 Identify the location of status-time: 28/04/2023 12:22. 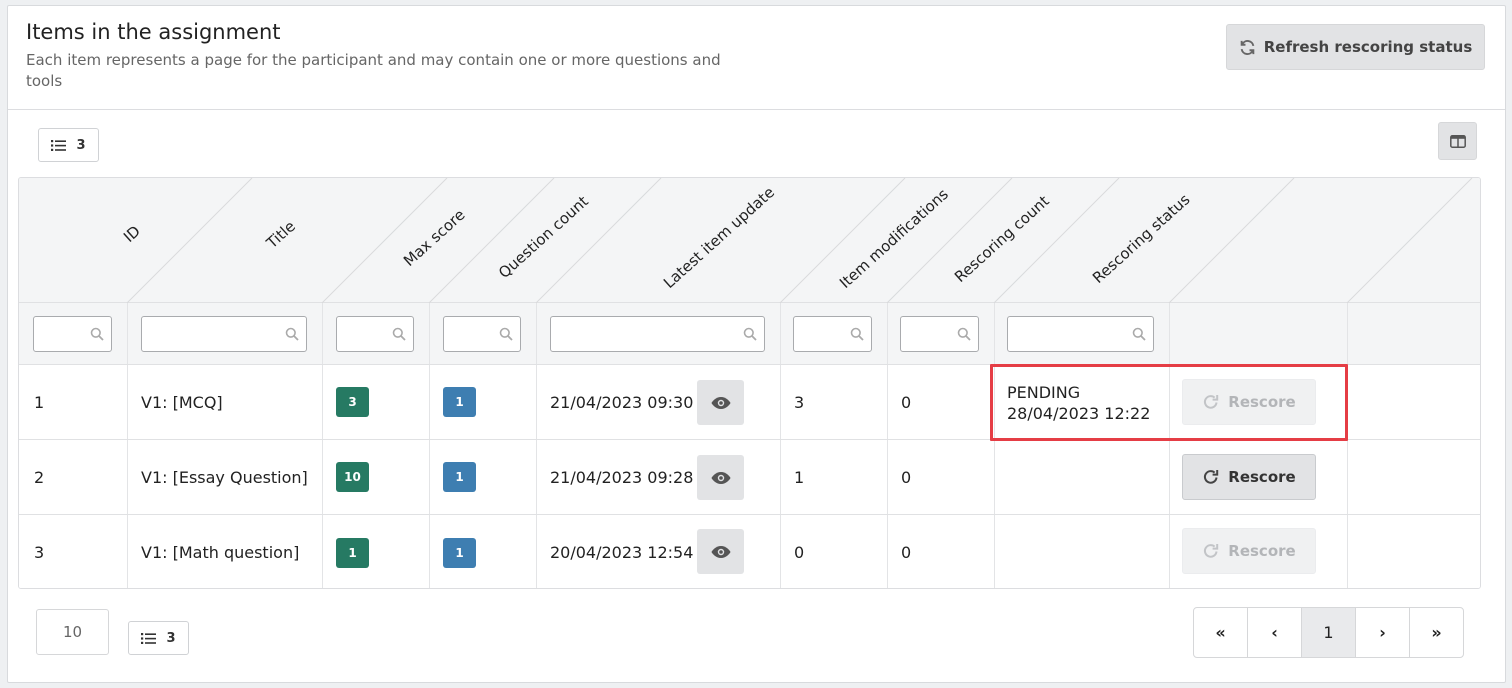
(1079, 413).